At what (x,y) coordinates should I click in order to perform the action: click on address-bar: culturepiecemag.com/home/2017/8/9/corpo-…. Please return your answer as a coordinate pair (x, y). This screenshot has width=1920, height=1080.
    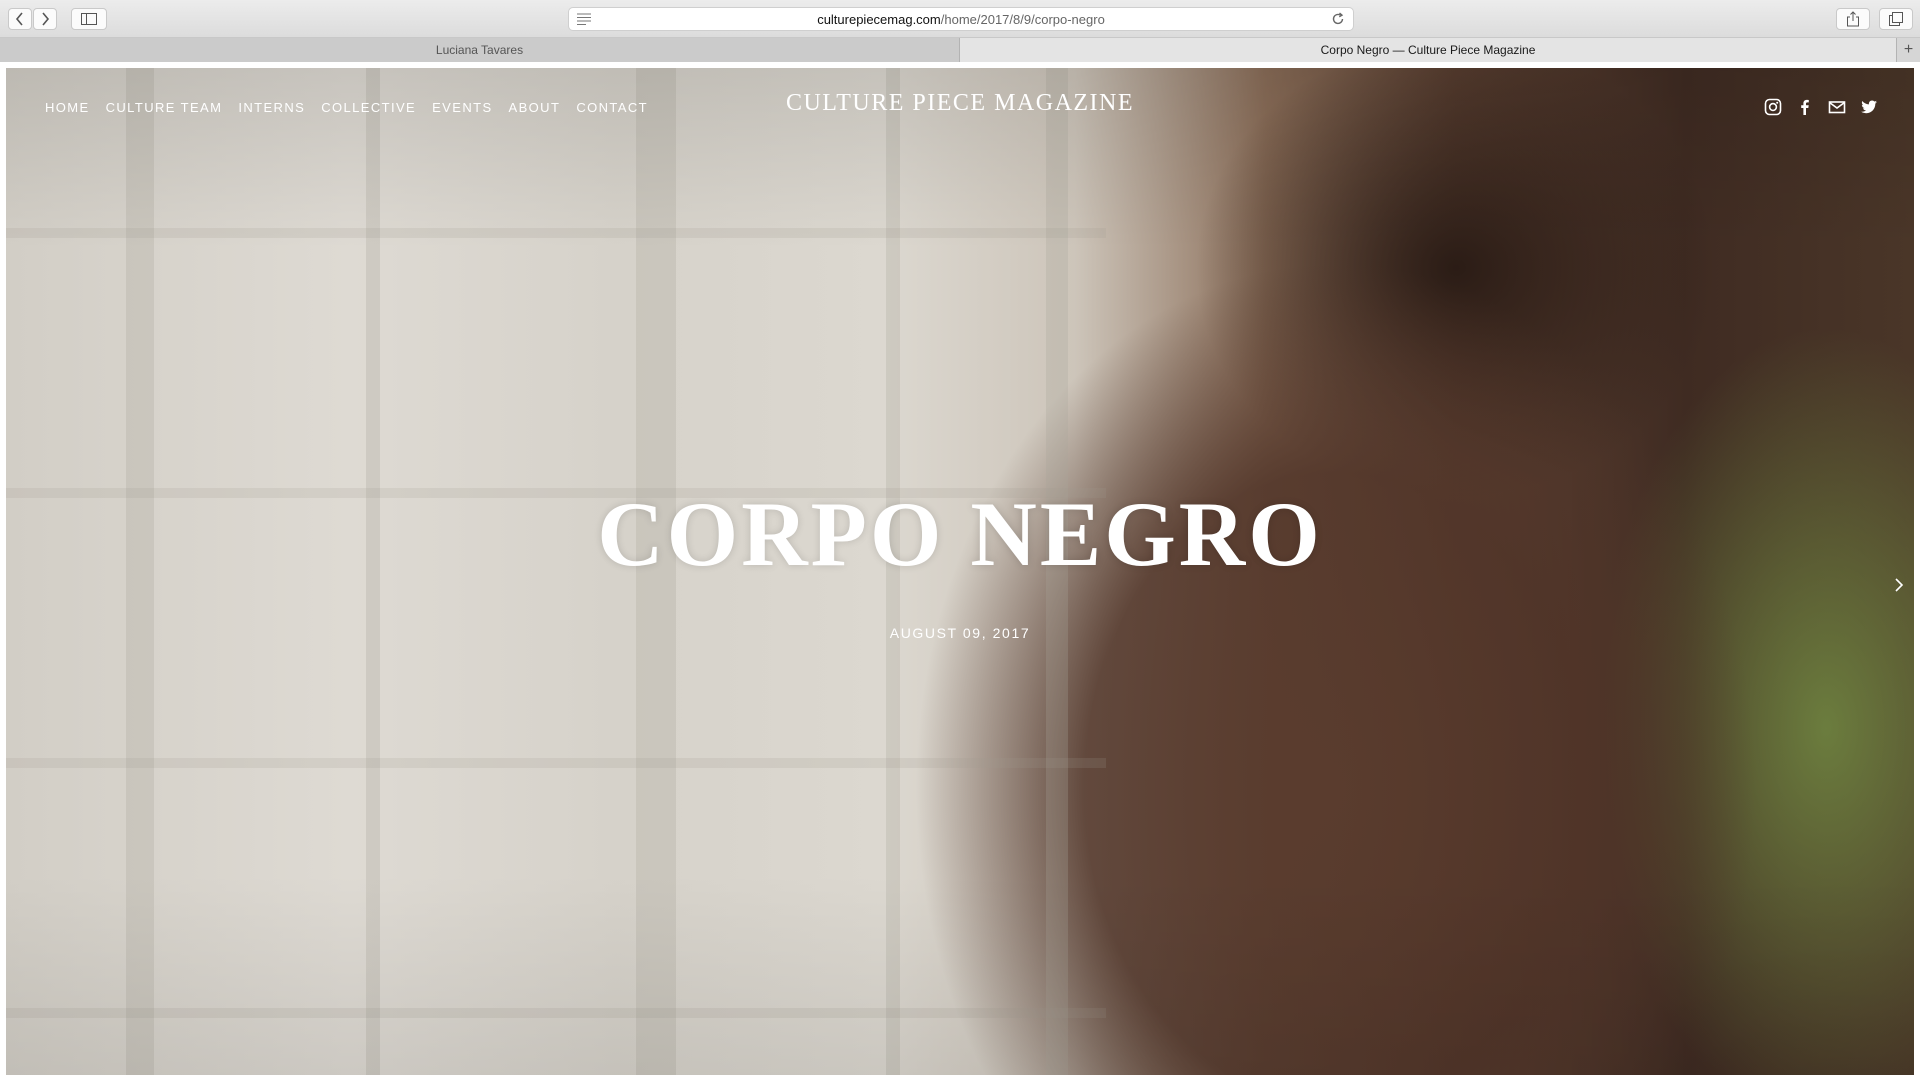
    Looking at the image, I should click on (961, 19).